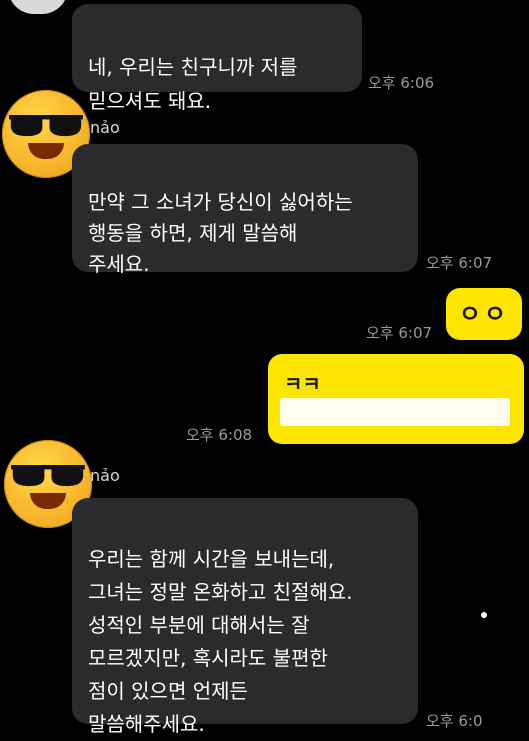  I want to click on message-time: 오후 6:08, so click(219, 435).